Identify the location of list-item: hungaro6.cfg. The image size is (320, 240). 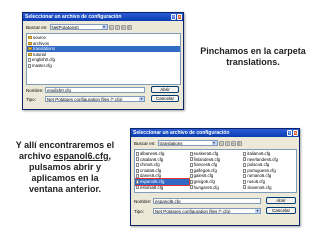
(216, 188).